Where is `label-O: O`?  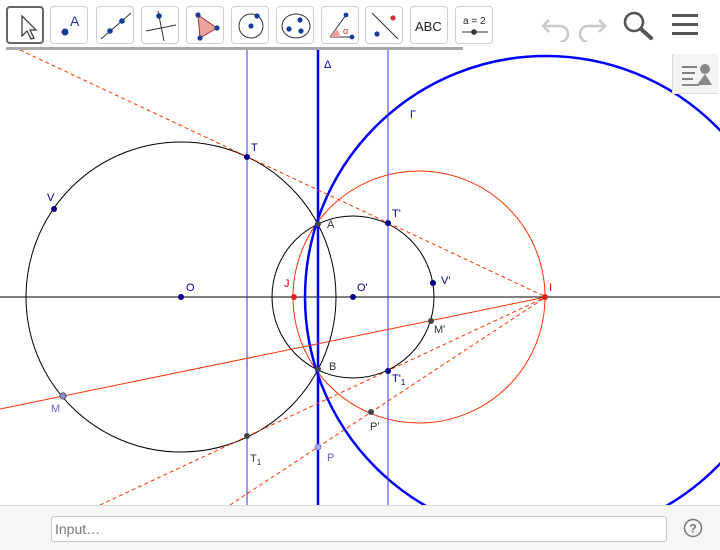 label-O: O is located at coordinates (190, 288).